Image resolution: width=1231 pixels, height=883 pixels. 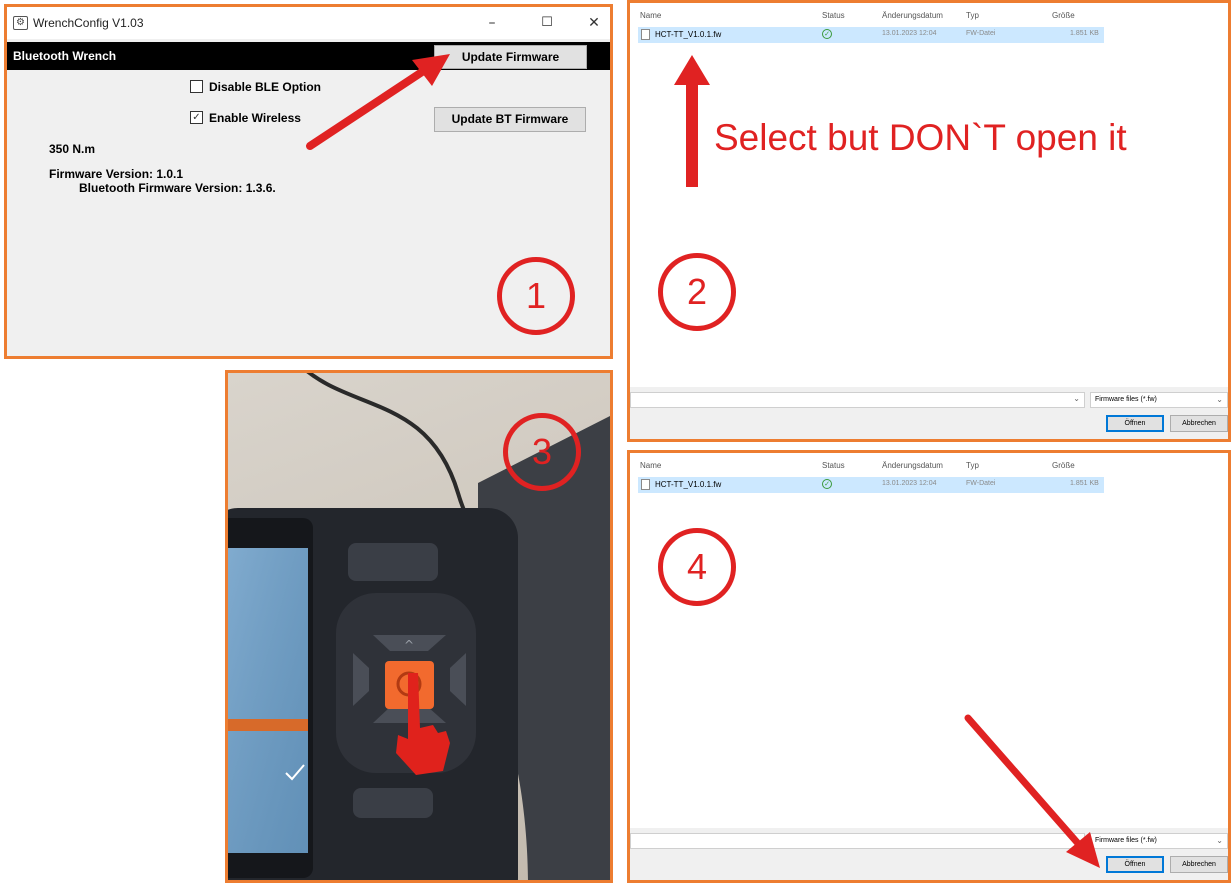 What do you see at coordinates (542, 452) in the screenshot?
I see `step-3-circle: 3` at bounding box center [542, 452].